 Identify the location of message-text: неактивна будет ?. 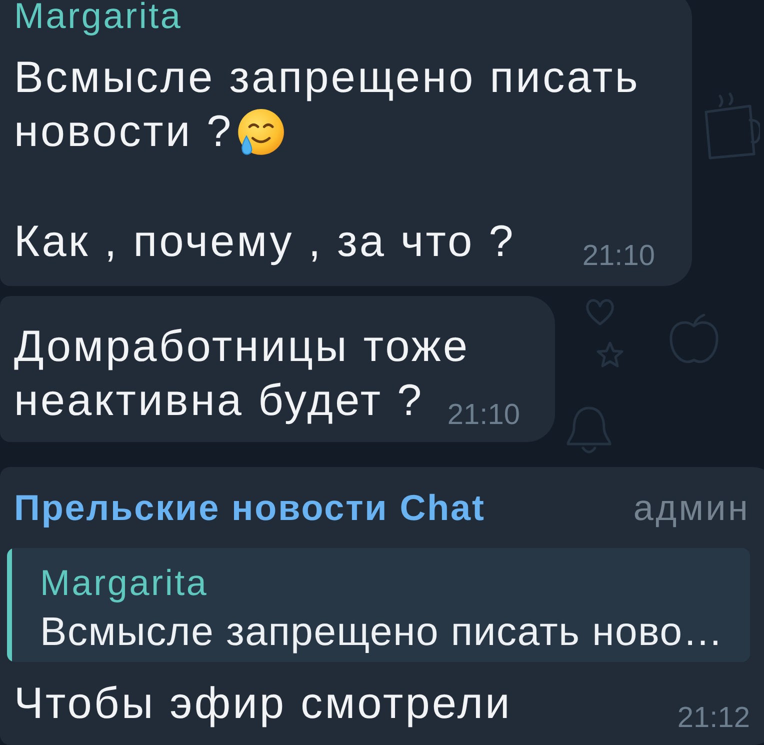
(219, 400).